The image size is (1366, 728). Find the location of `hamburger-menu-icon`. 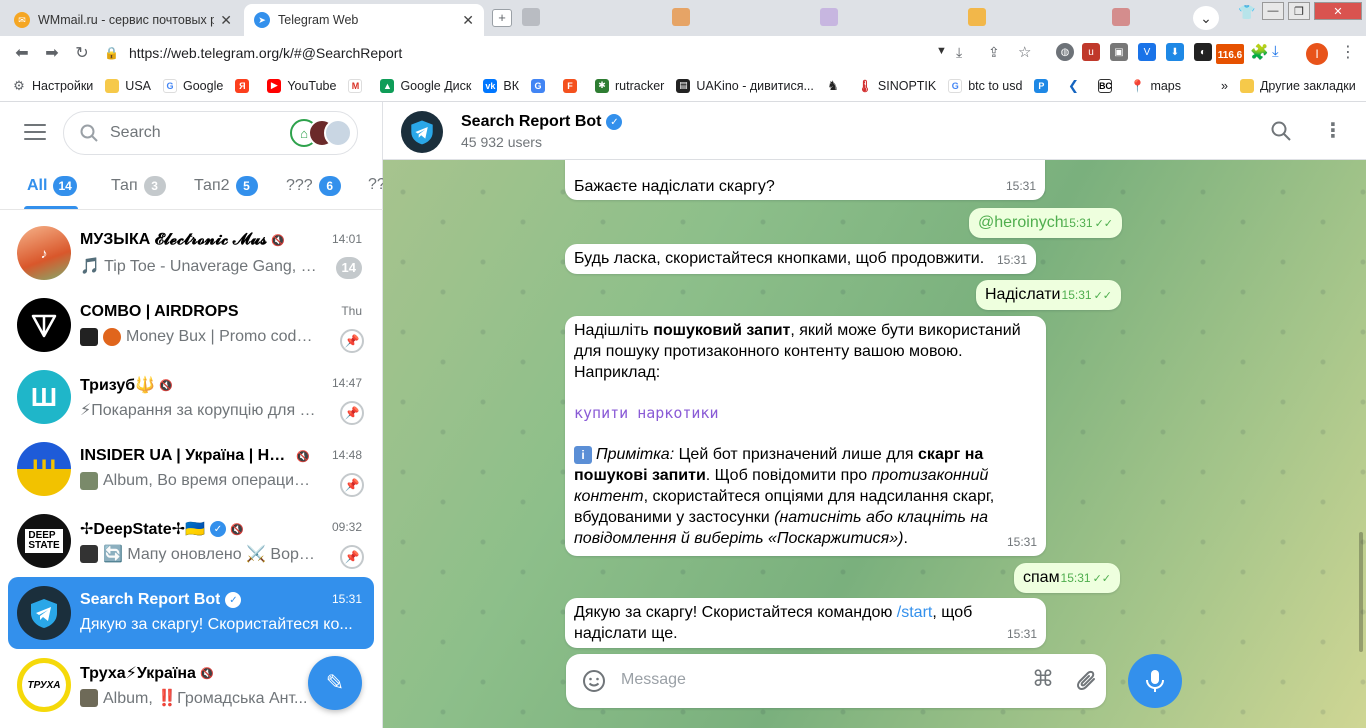

hamburger-menu-icon is located at coordinates (35, 132).